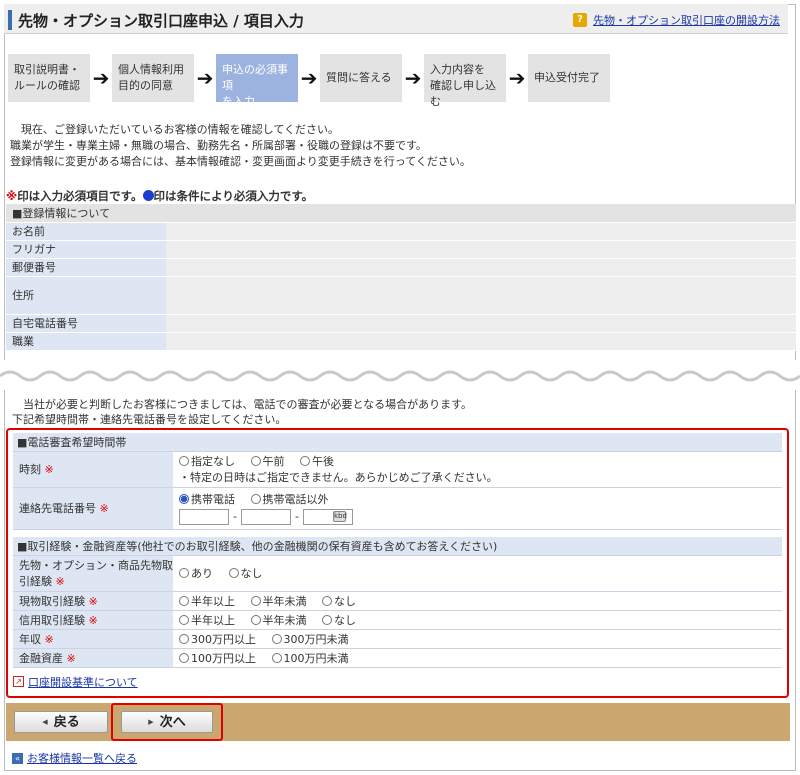 This screenshot has height=775, width=800. What do you see at coordinates (397, 533) in the screenshot?
I see `spacer` at bounding box center [397, 533].